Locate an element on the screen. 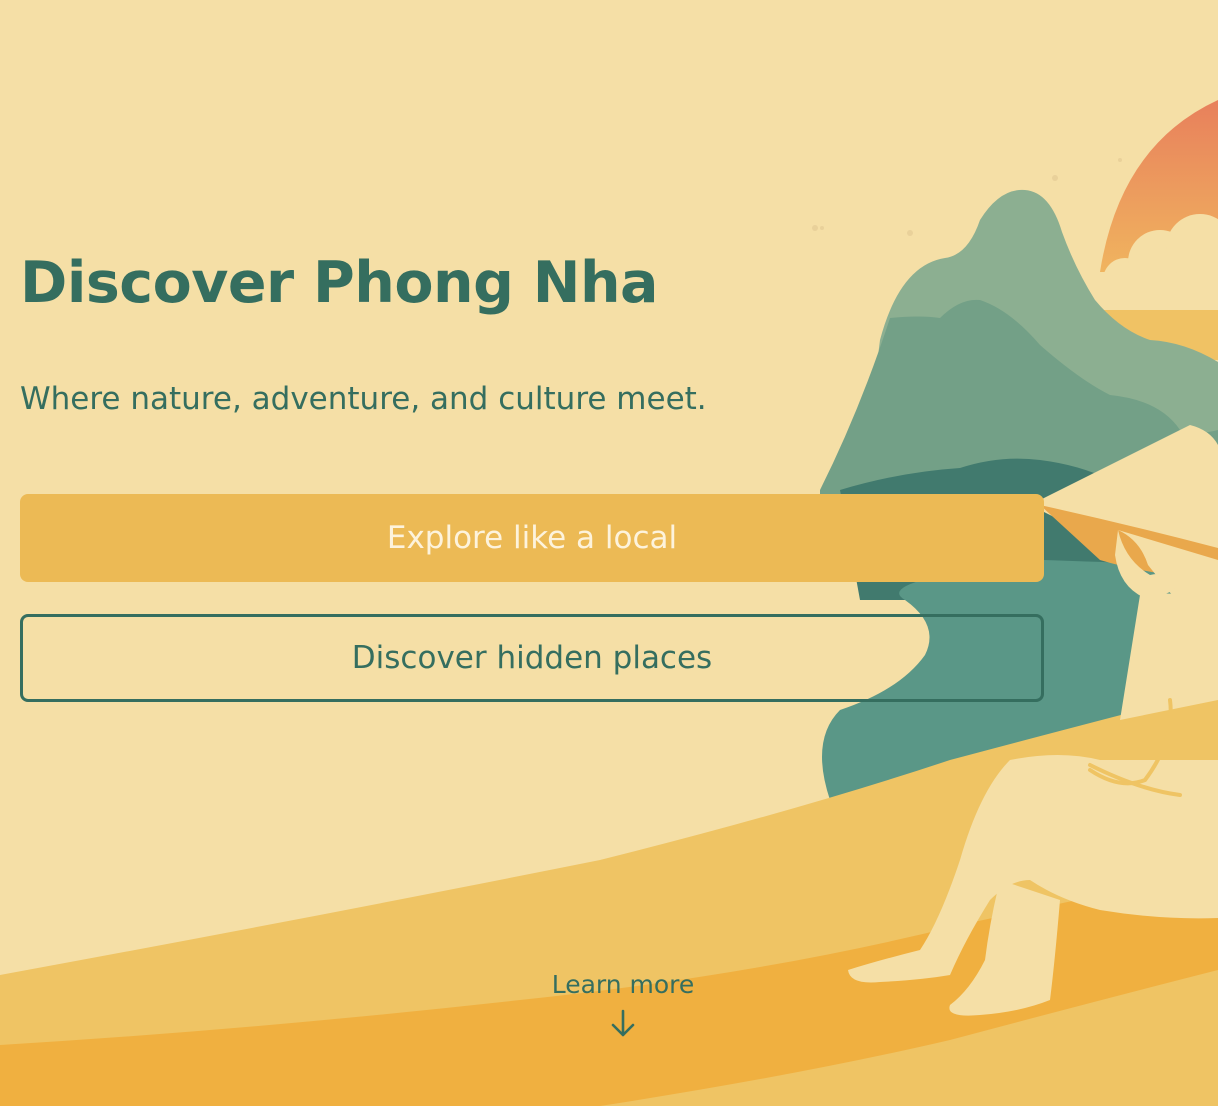 The height and width of the screenshot is (1106, 1218). discover-hidden-places-button: Discover hidden places is located at coordinates (532, 658).